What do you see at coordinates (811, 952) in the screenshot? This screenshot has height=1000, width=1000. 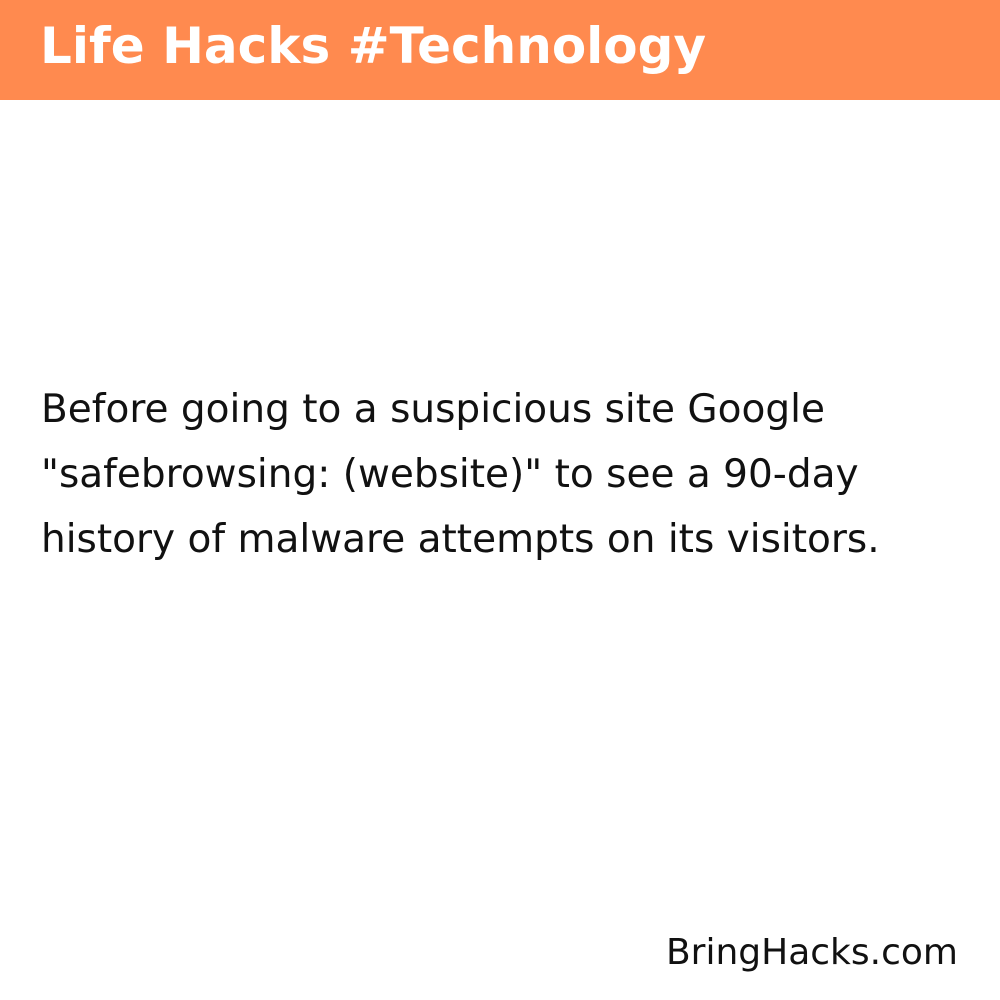 I see `site-brand: BringHacks.com` at bounding box center [811, 952].